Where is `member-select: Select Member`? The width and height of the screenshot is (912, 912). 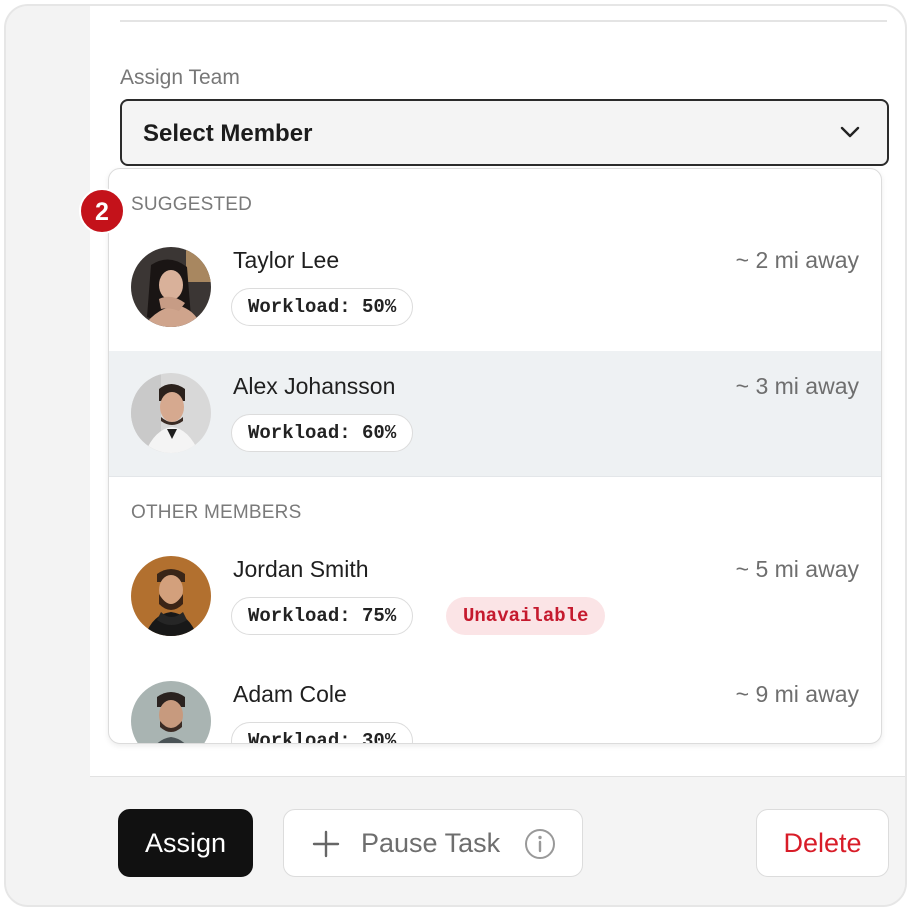 member-select: Select Member is located at coordinates (504, 132).